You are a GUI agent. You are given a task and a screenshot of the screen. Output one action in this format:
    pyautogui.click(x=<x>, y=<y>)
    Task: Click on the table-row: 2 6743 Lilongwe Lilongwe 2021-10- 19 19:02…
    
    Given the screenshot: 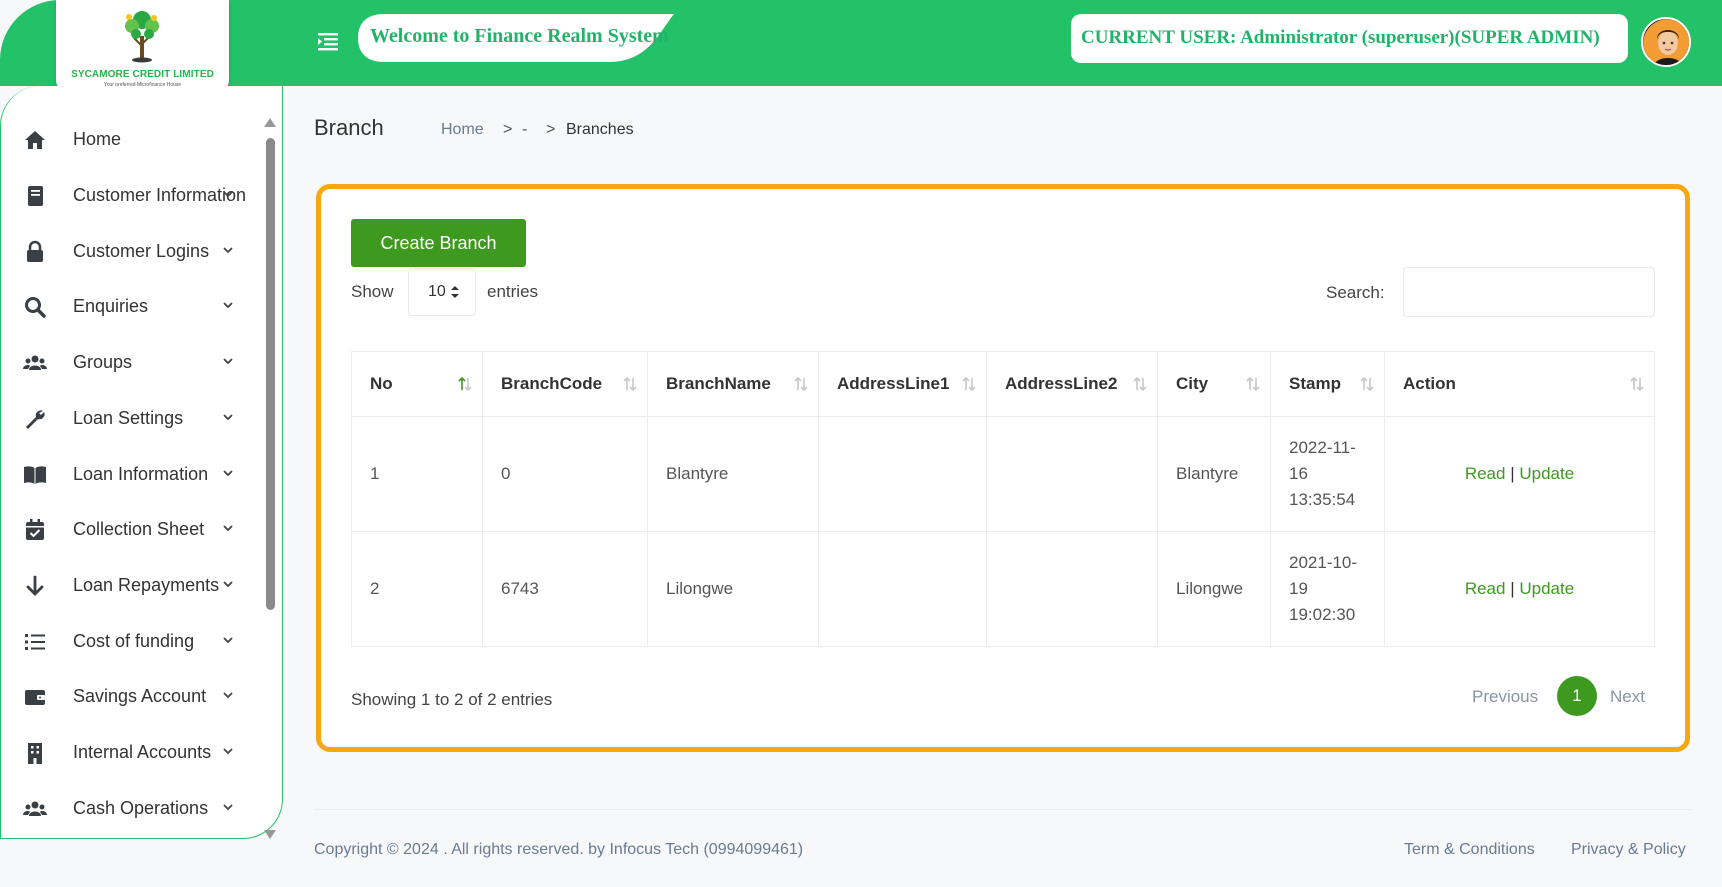 What is the action you would take?
    pyautogui.click(x=1003, y=589)
    